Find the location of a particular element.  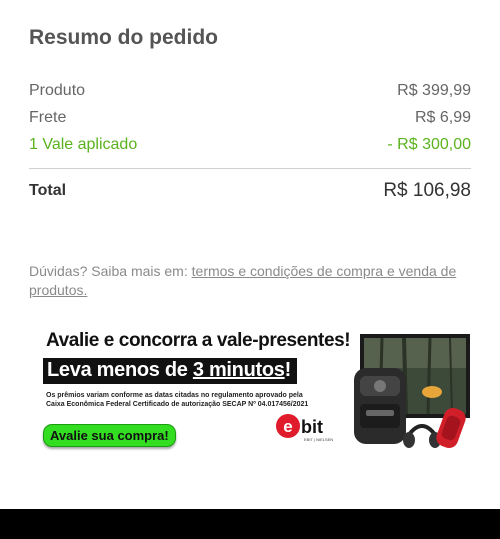

banner-time-box: Leva menos de 3 minutos! is located at coordinates (170, 371).